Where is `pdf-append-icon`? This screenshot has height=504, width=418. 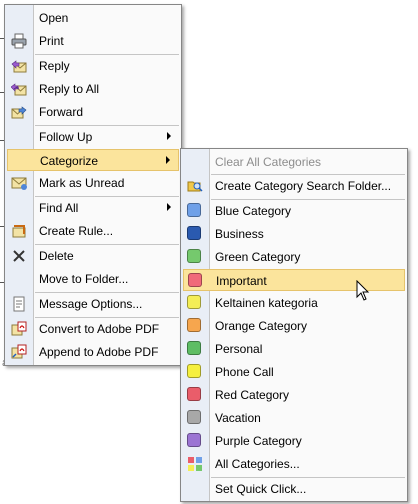
pdf-append-icon is located at coordinates (19, 352).